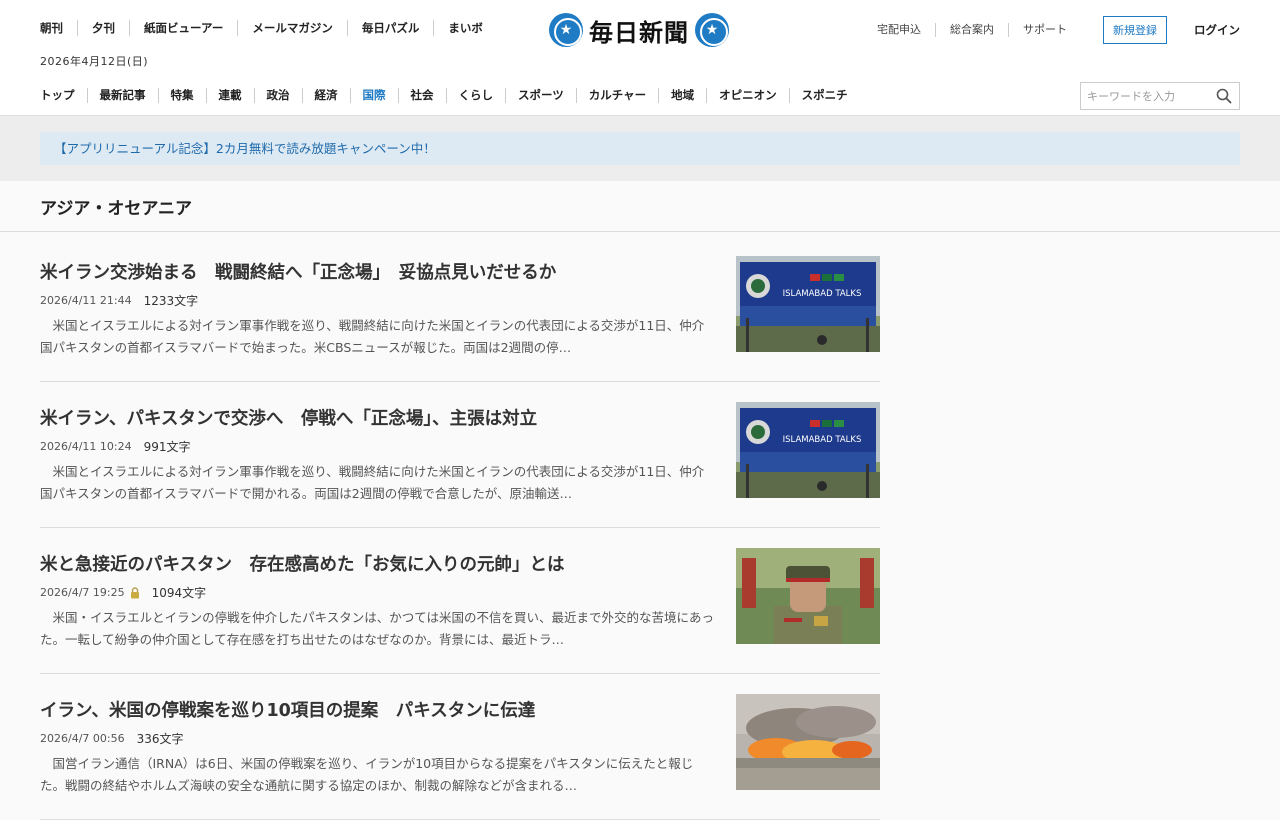 The width and height of the screenshot is (1280, 820). I want to click on utility-link-support: サポート, so click(1044, 30).